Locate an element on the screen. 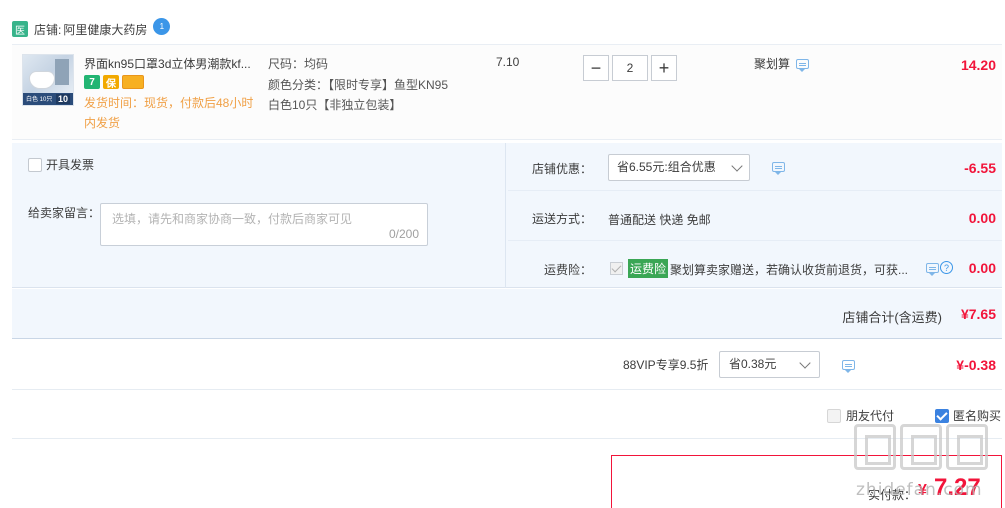  sku-size: 尺码：均码 is located at coordinates (298, 64).